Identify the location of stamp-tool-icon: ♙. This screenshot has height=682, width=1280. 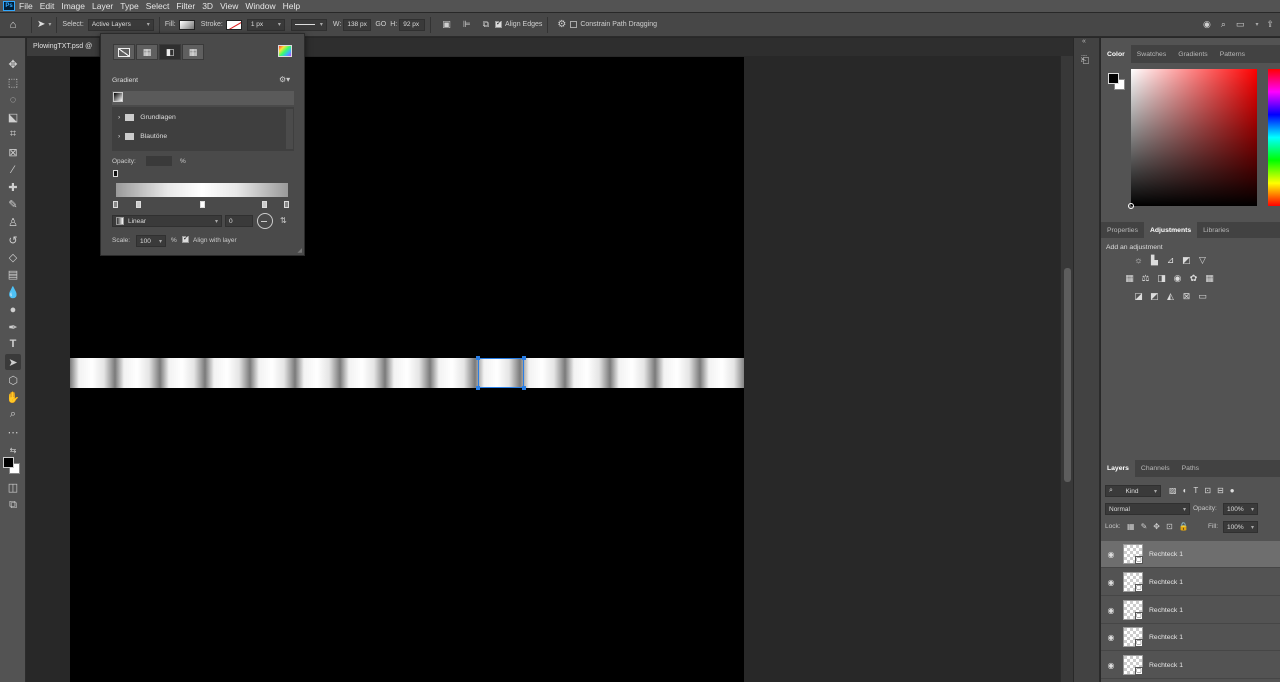
(13, 222).